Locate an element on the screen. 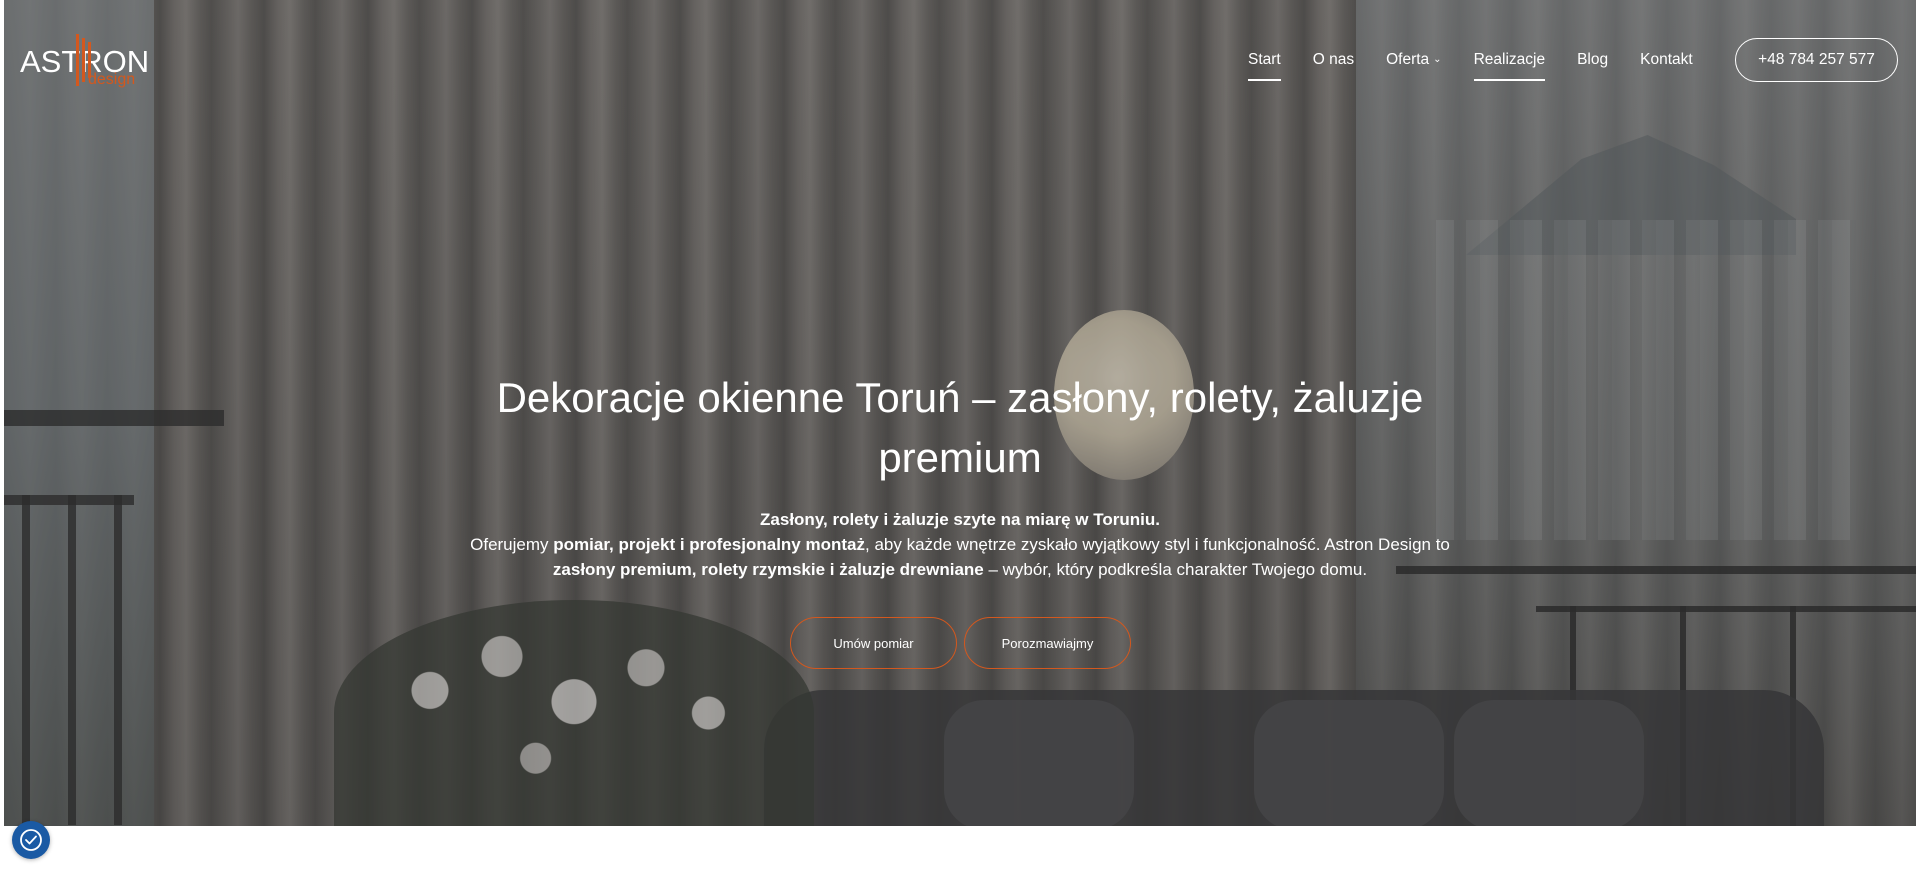 This screenshot has width=1920, height=869. hero-desc-text: Oferujemy is located at coordinates (512, 544).